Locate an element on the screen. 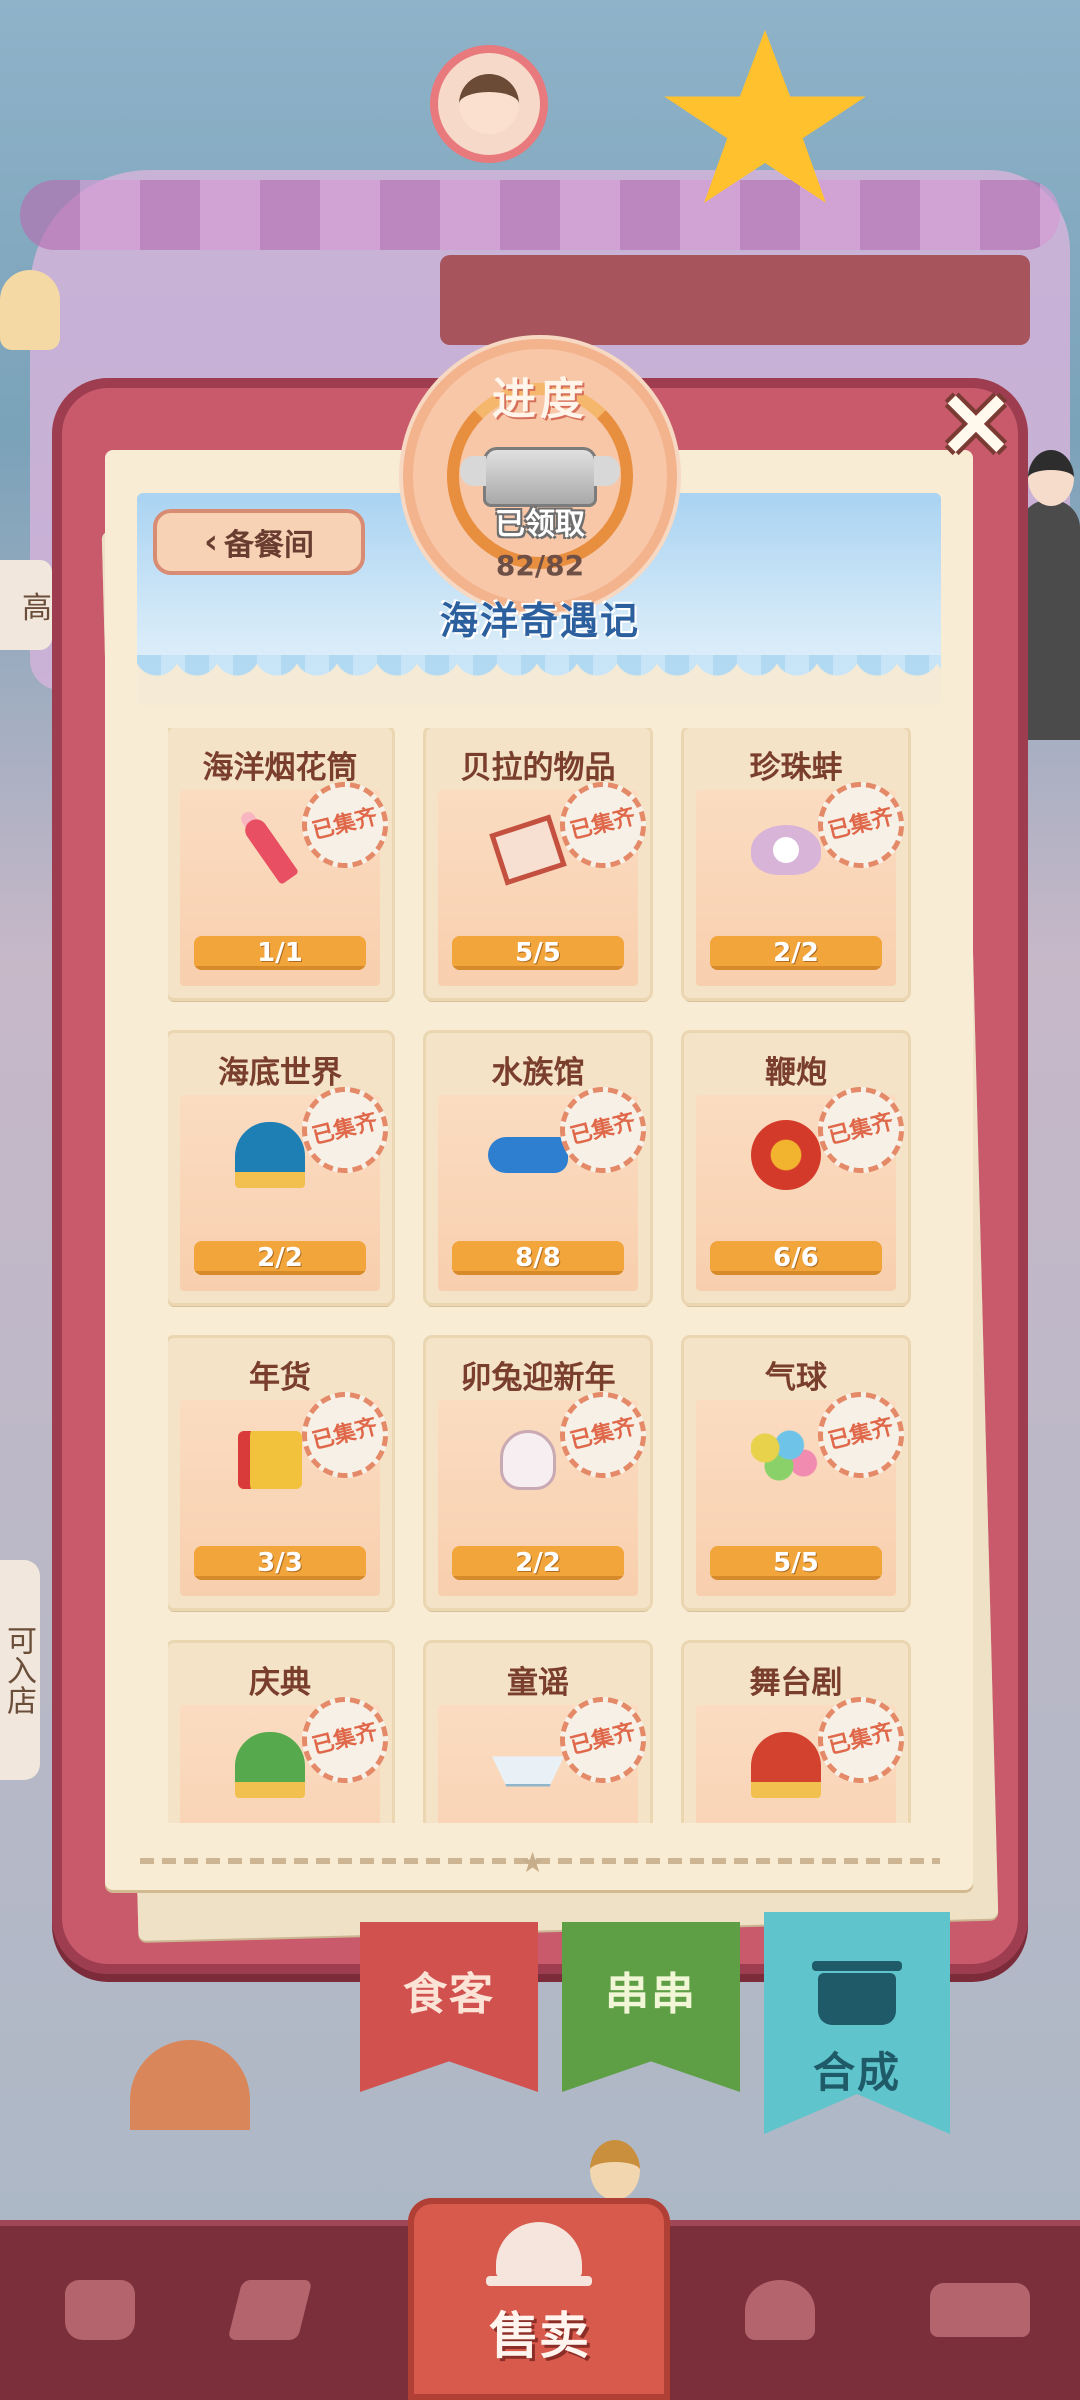 This screenshot has width=1080, height=2400. nav-travel is located at coordinates (980, 2310).